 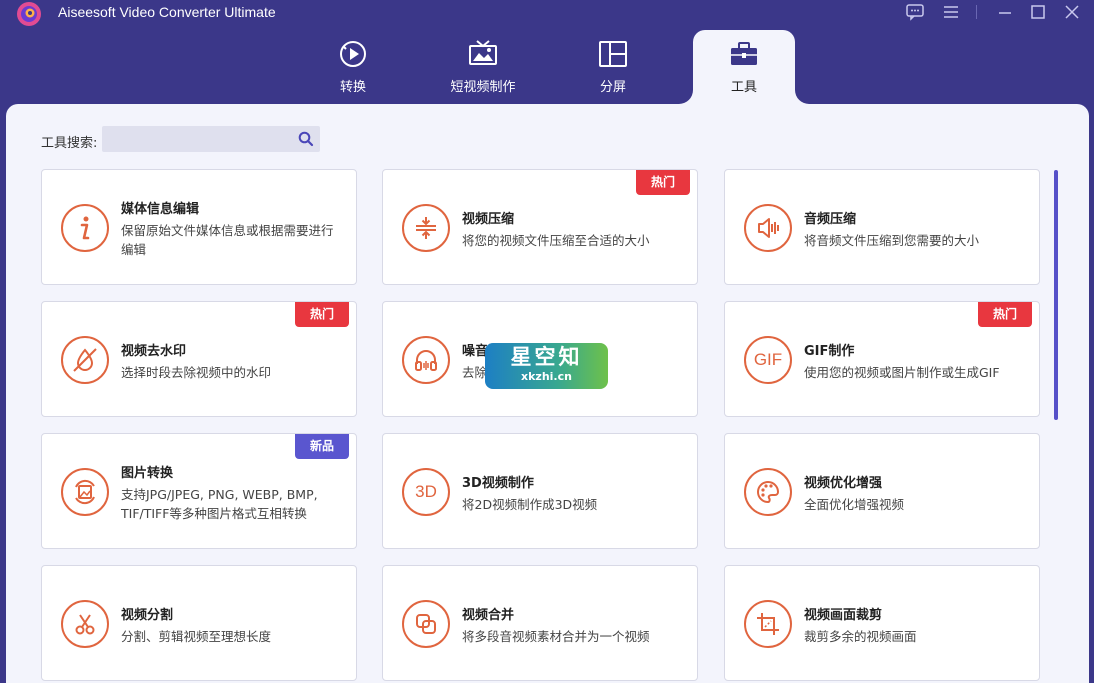 I want to click on tab-label: 分屏, so click(x=613, y=85).